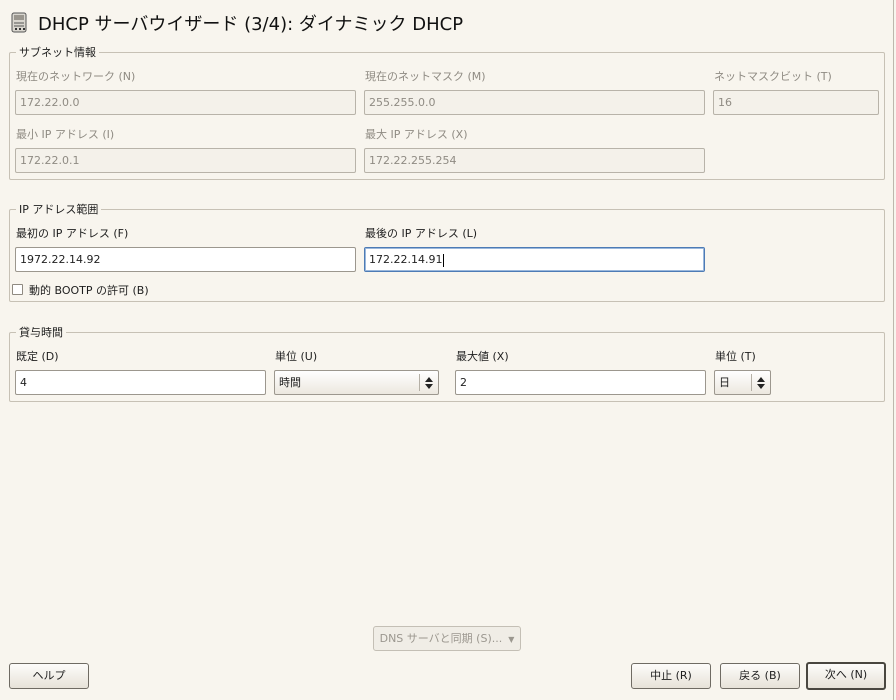 Image resolution: width=896 pixels, height=700 pixels. I want to click on network-field: 172.22.0.0, so click(185, 102).